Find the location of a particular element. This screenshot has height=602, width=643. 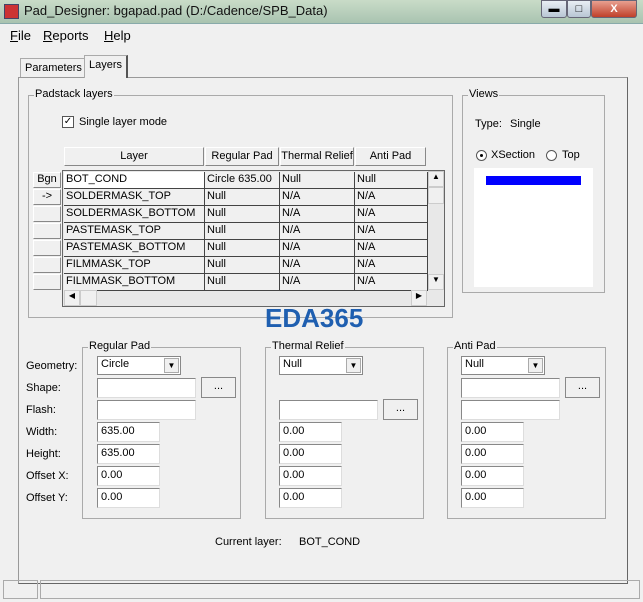

thermal-relief-height-input: 0.00 is located at coordinates (310, 454).